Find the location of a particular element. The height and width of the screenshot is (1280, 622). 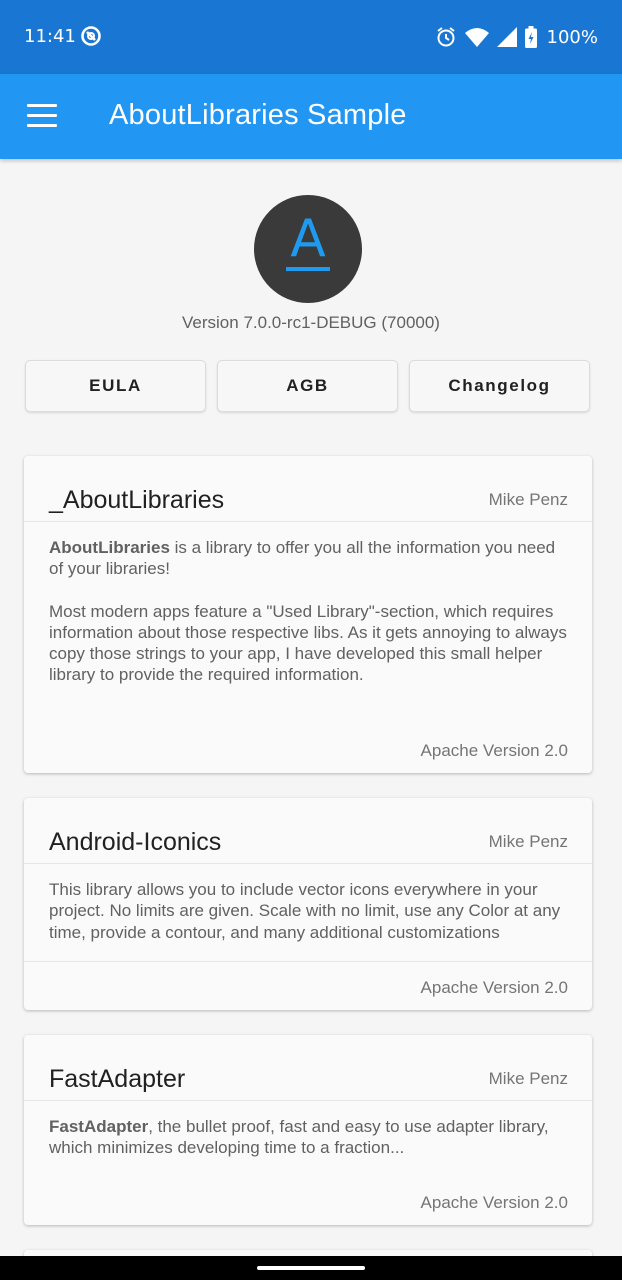

library-name: FastAdapter is located at coordinates (117, 1079).